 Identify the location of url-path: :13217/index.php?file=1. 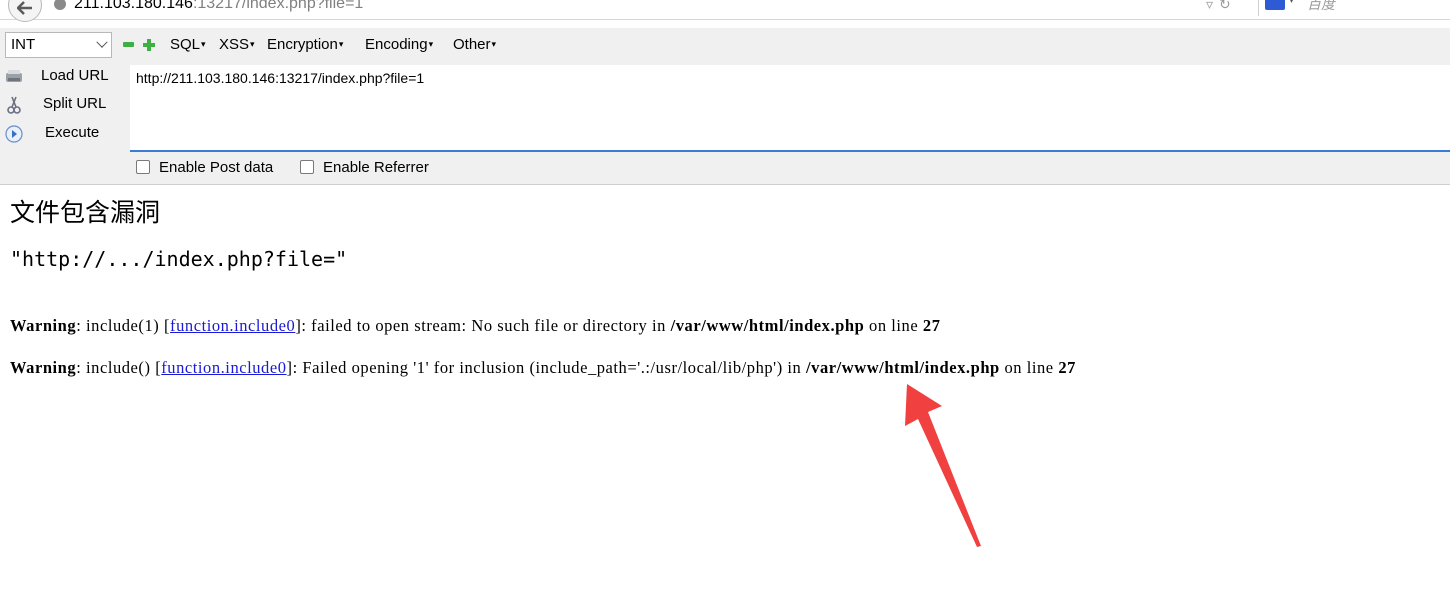
(278, 6).